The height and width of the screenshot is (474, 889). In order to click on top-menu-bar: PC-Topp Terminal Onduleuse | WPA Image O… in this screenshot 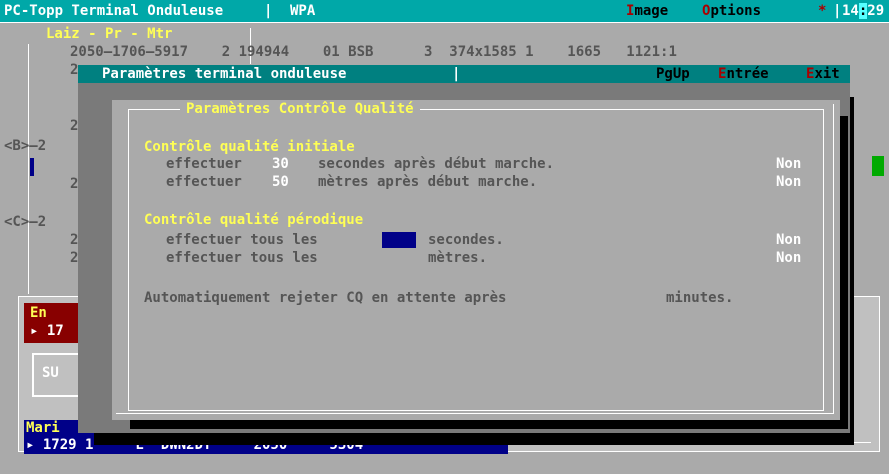, I will do `click(444, 11)`.